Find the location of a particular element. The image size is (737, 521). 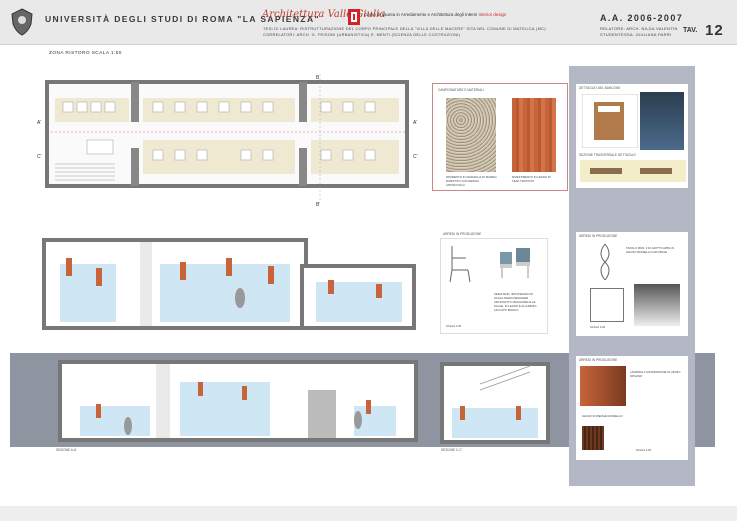

academic-year: A.A. 2006-2007 is located at coordinates (642, 18).